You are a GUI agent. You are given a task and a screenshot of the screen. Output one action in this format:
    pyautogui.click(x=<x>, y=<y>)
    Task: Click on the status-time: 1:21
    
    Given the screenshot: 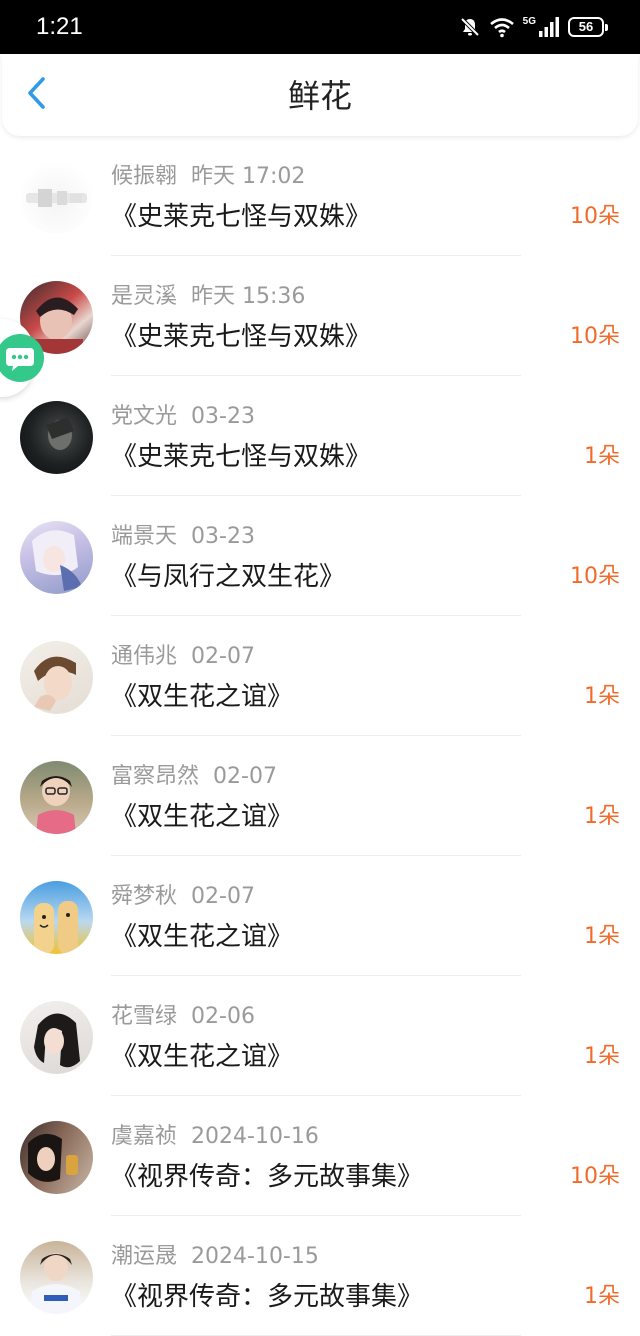 What is the action you would take?
    pyautogui.click(x=59, y=26)
    